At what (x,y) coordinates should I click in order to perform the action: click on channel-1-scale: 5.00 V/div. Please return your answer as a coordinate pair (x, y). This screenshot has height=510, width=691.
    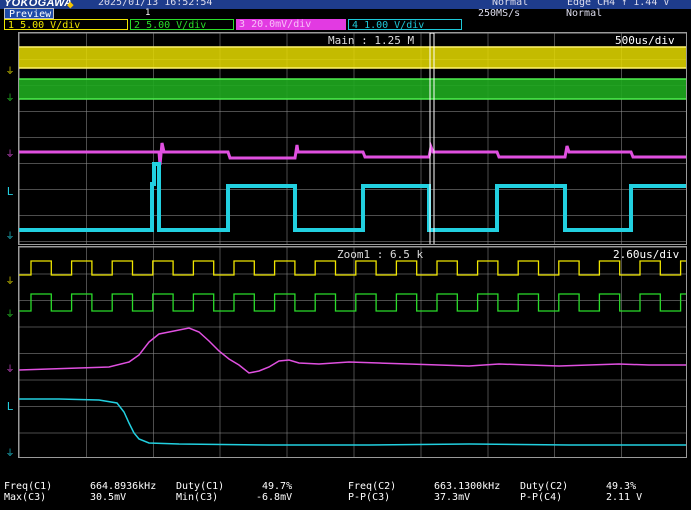
    Looking at the image, I should click on (50, 25).